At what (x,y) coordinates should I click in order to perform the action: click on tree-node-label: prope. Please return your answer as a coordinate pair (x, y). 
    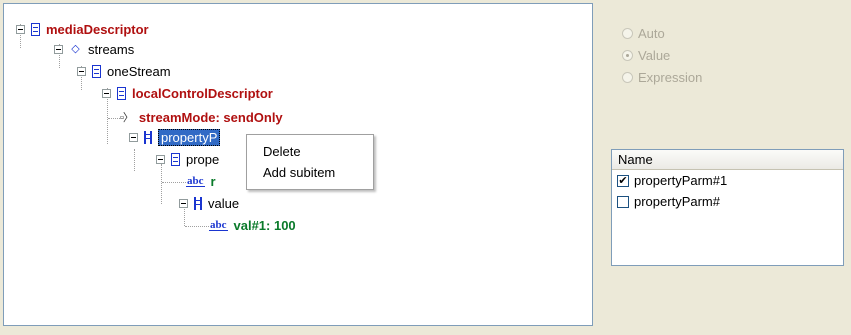
    Looking at the image, I should click on (203, 159).